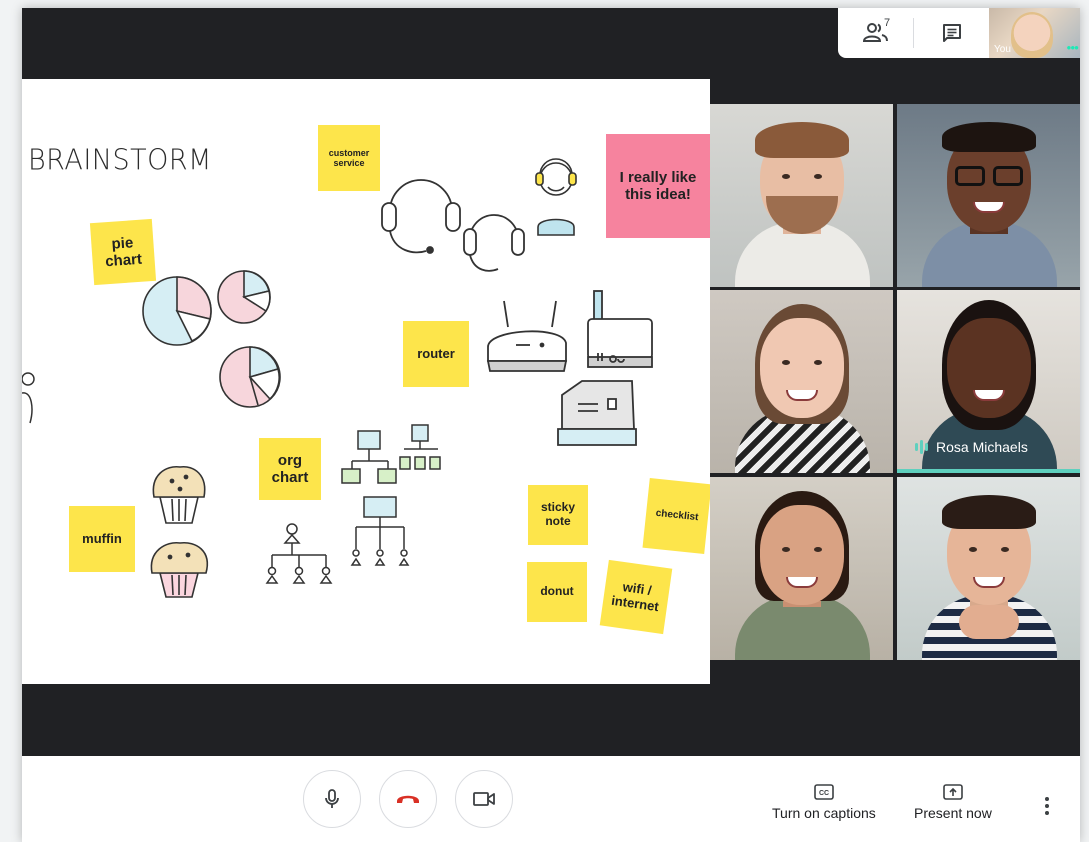 The height and width of the screenshot is (842, 1089). Describe the element at coordinates (558, 515) in the screenshot. I see `sticky-sticky-note: sticky note` at that location.